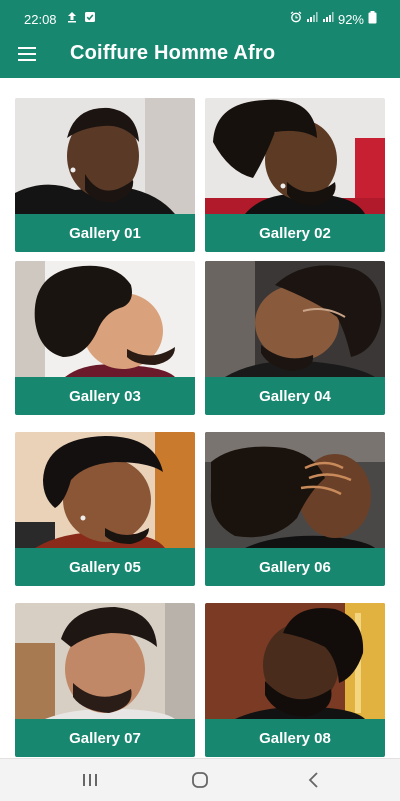 This screenshot has width=400, height=801. I want to click on home-icon, so click(200, 780).